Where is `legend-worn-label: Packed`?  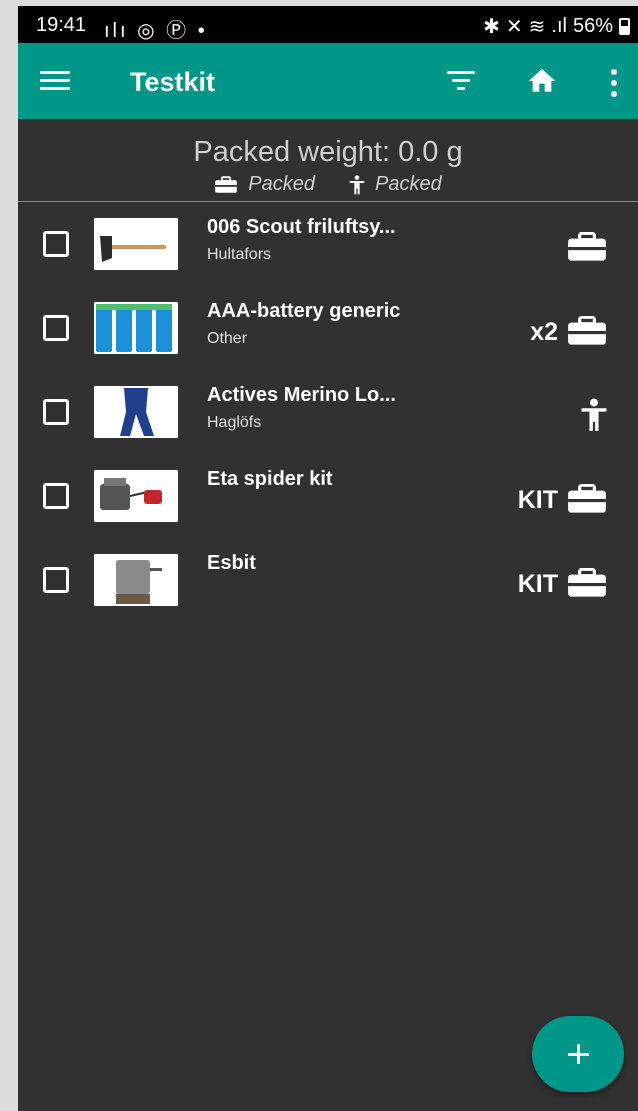
legend-worn-label: Packed is located at coordinates (408, 184).